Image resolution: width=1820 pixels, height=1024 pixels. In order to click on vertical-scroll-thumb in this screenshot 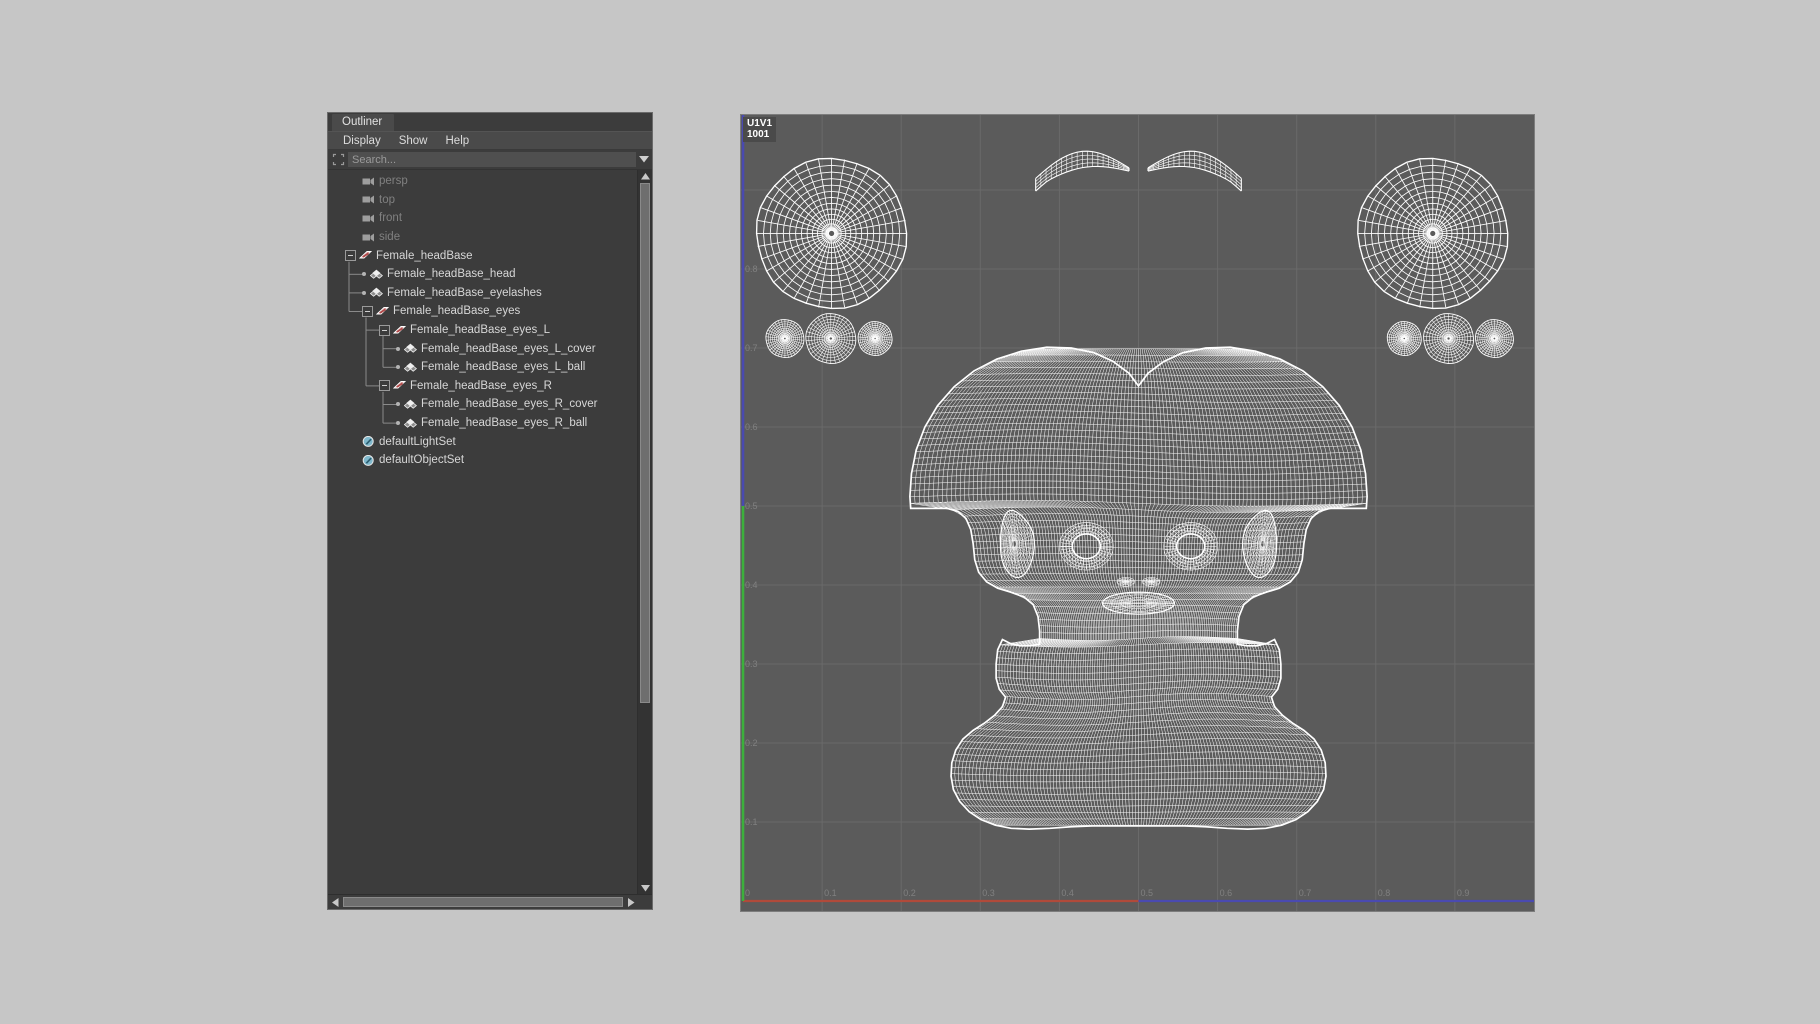, I will do `click(645, 443)`.